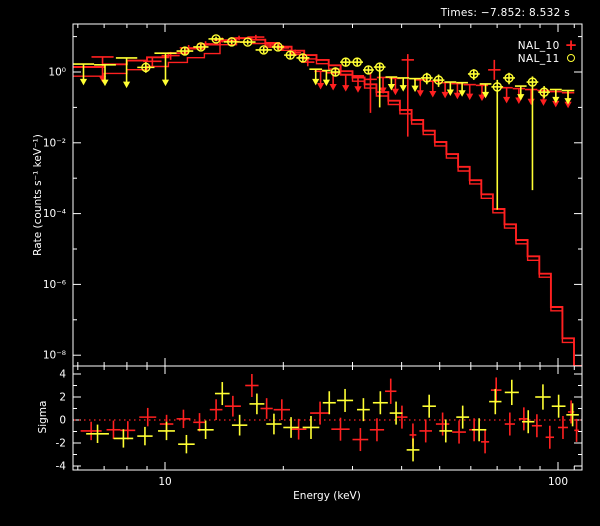  Describe the element at coordinates (57, 73) in the screenshot. I see `svg-text: 10⁰` at that location.